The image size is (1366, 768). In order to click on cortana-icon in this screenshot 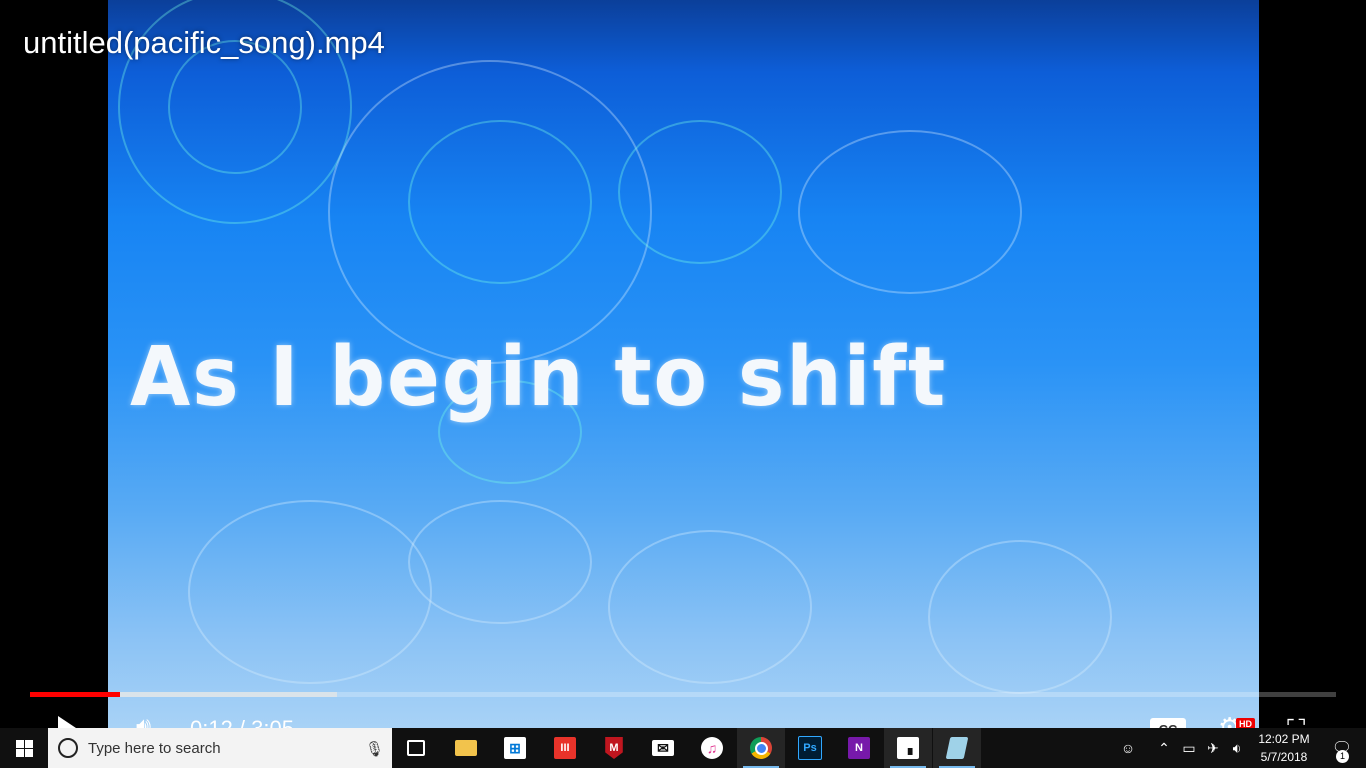, I will do `click(68, 748)`.